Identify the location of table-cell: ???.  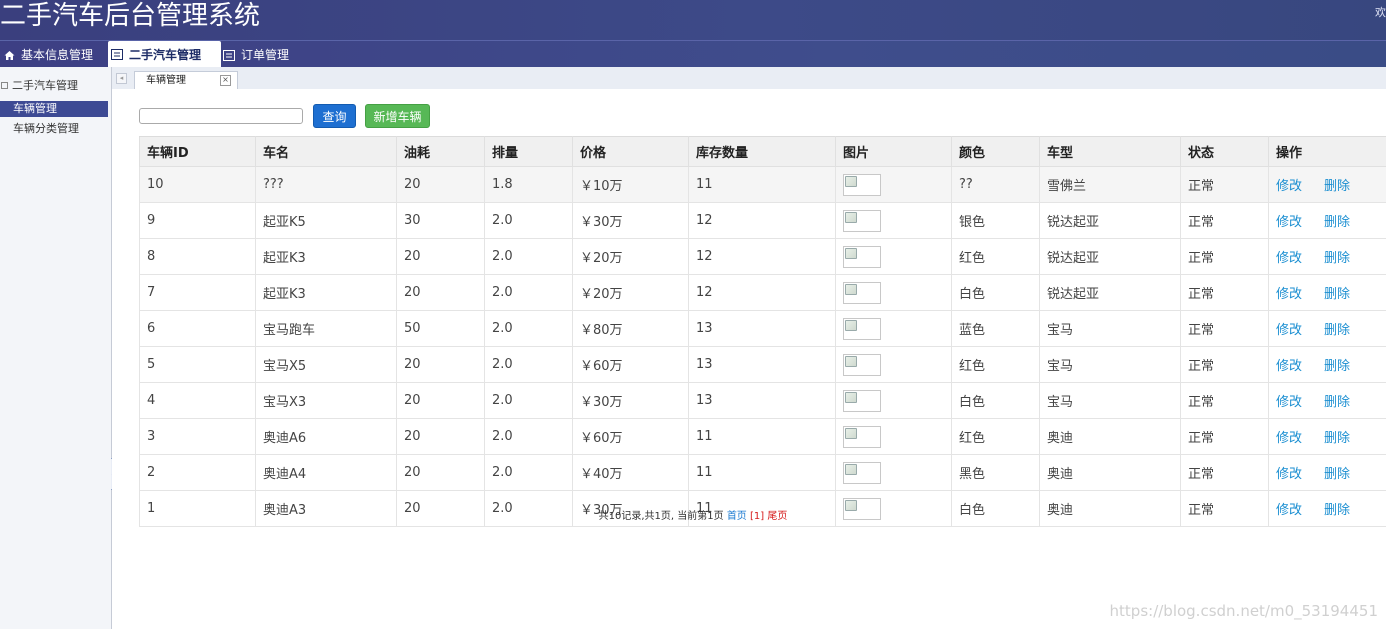
(326, 184).